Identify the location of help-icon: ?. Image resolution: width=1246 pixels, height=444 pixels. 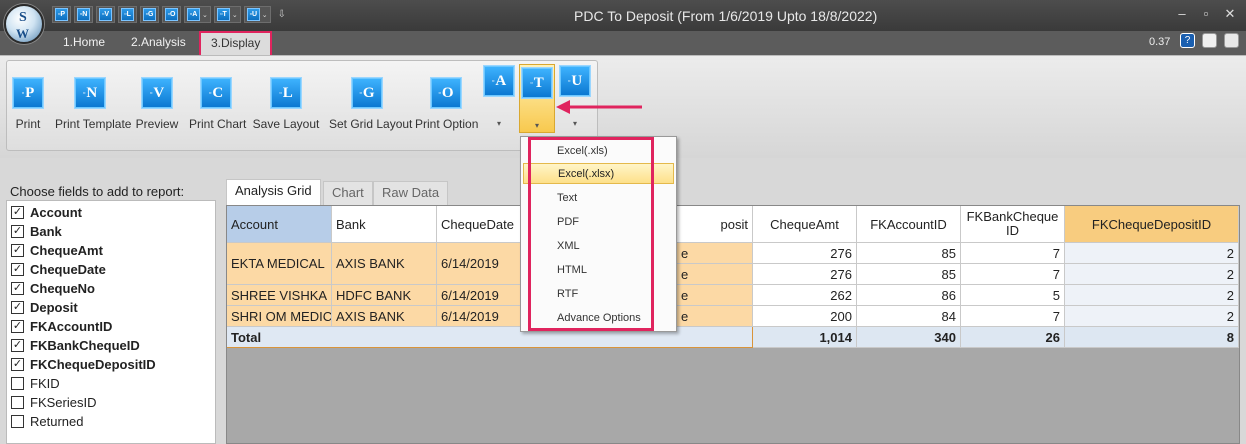
(1187, 40).